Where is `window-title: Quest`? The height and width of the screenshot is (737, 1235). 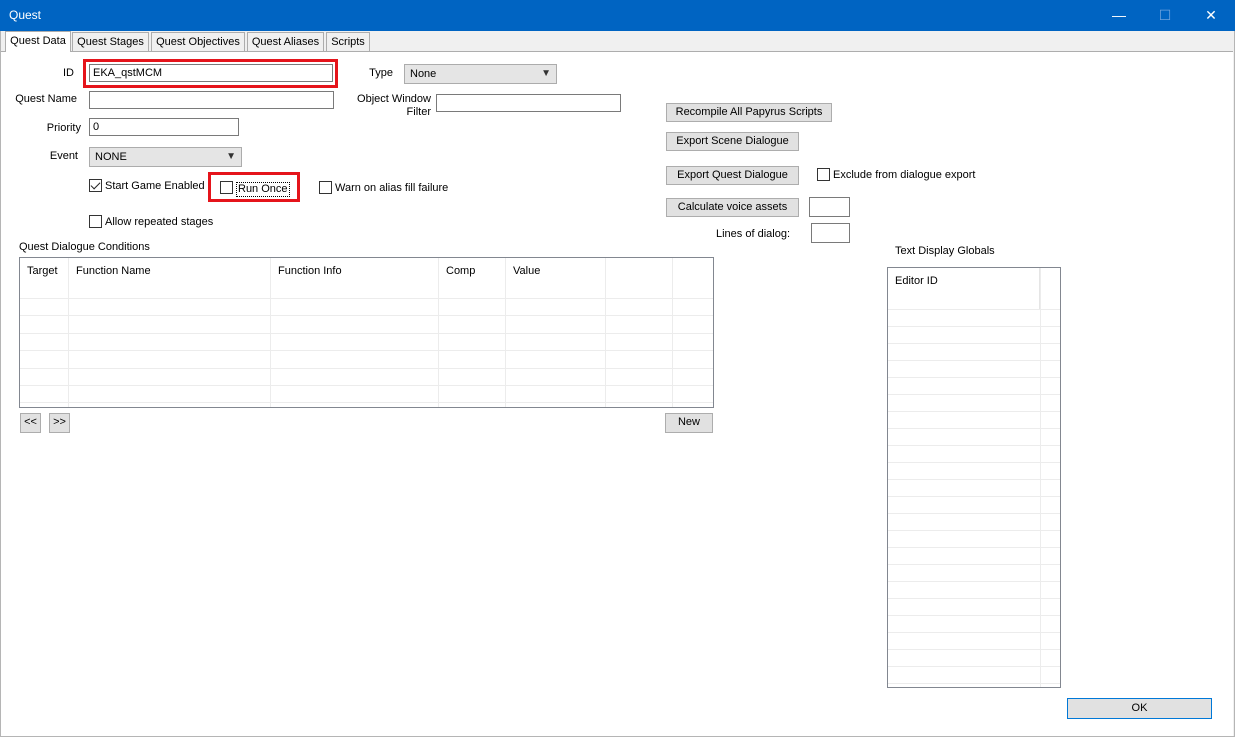
window-title: Quest is located at coordinates (25, 15).